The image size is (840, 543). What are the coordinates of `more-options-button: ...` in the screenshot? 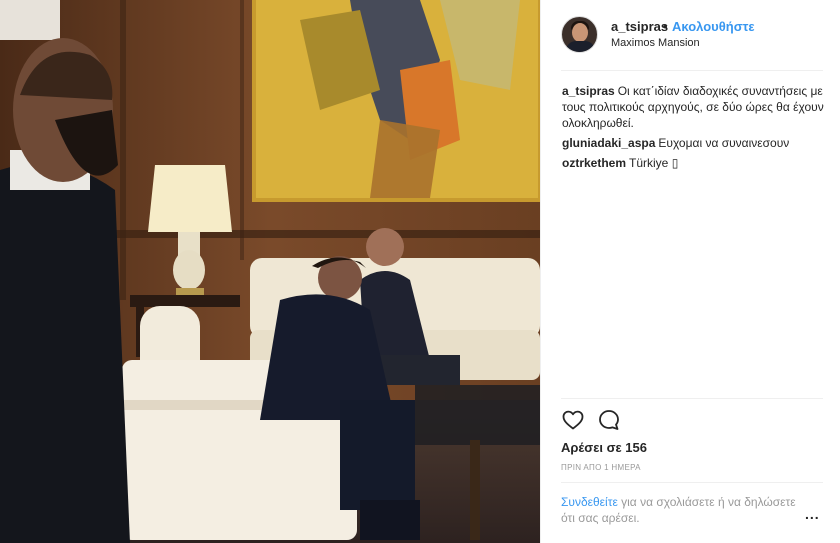 It's located at (812, 514).